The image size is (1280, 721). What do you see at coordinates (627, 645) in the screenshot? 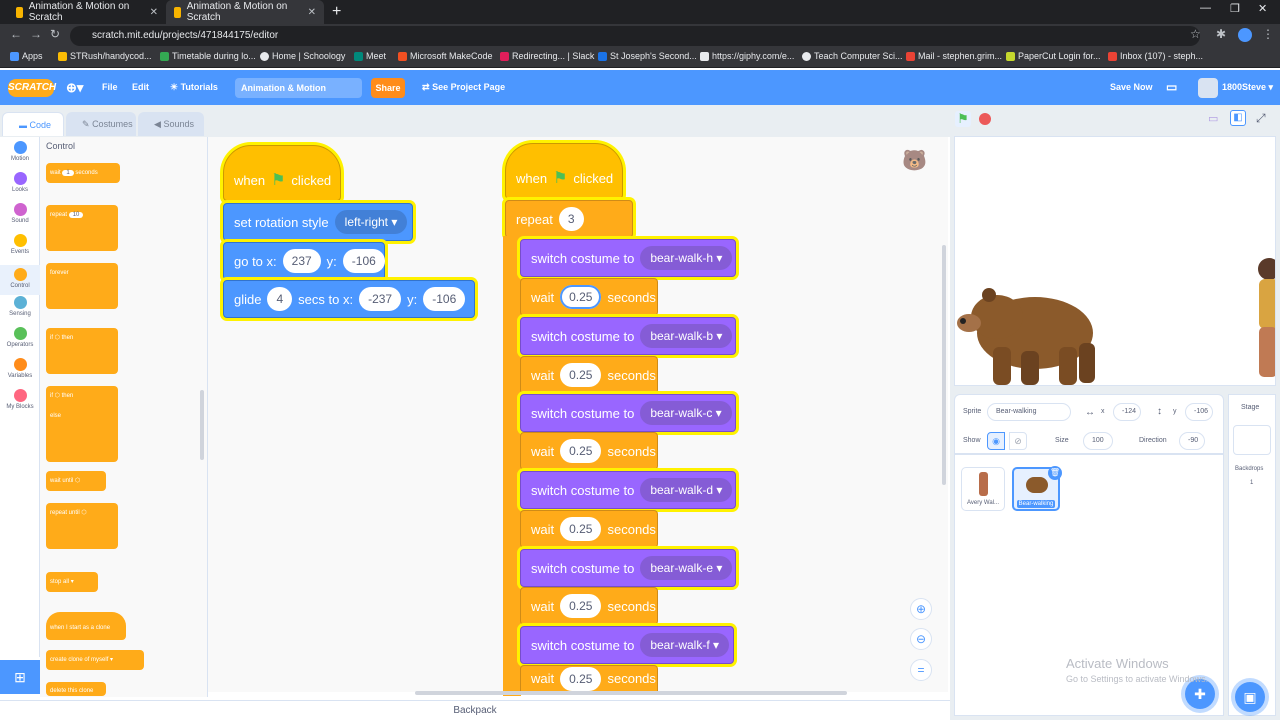
I see `switch-costume-block: switch costume to bear-walk-f ▾` at bounding box center [627, 645].